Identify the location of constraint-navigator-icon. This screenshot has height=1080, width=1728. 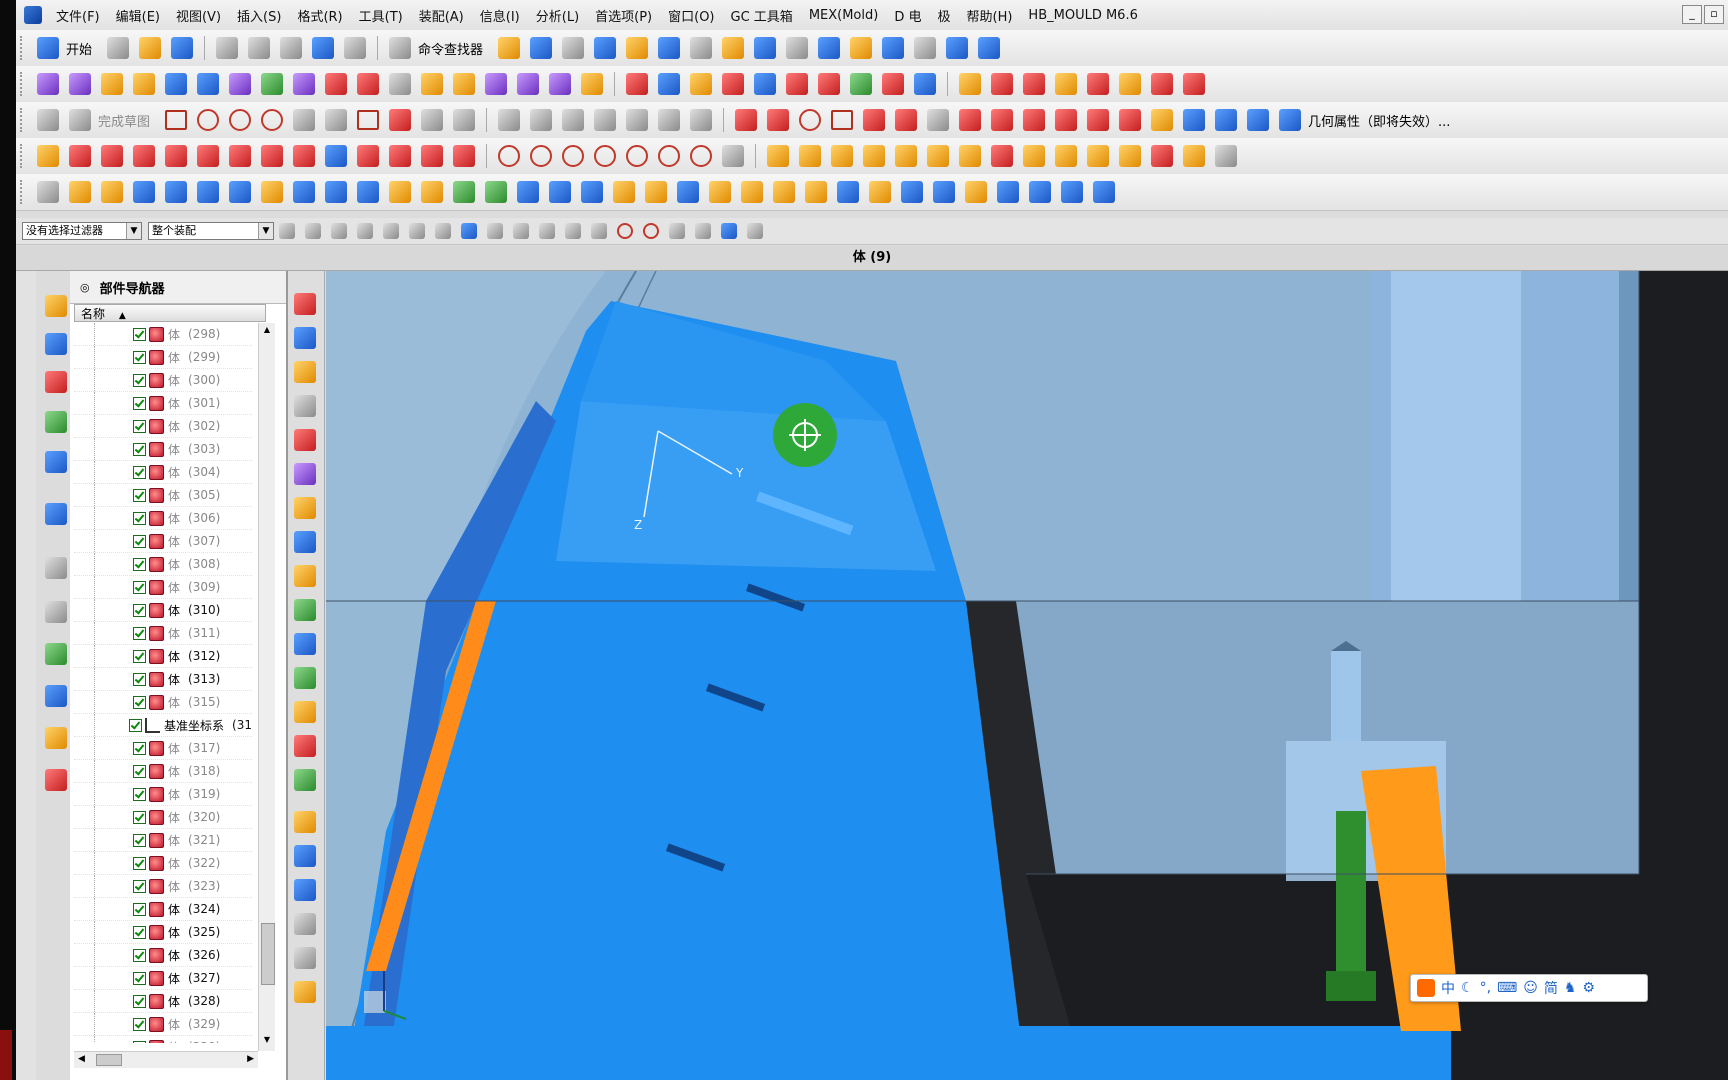
(56, 344).